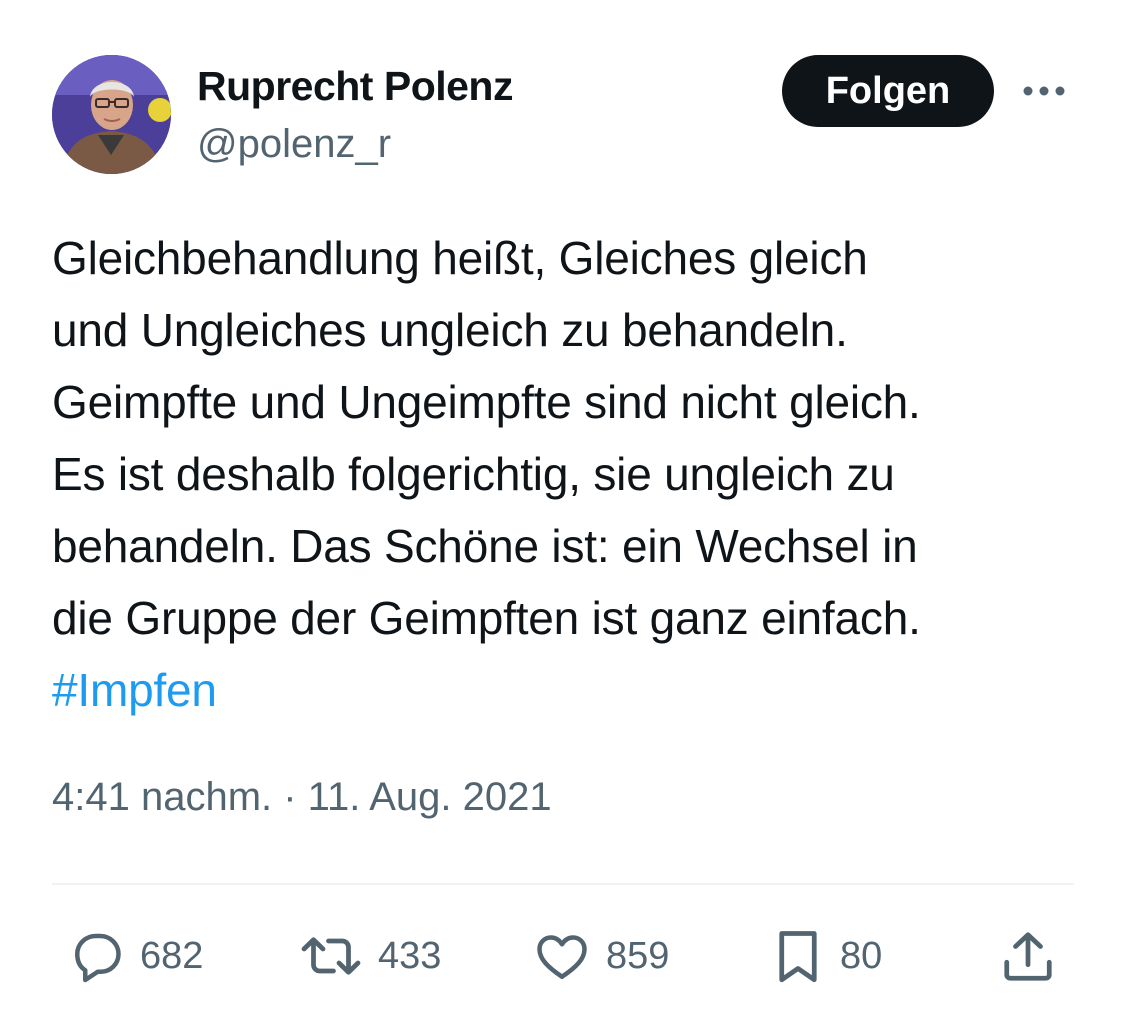 Image resolution: width=1125 pixels, height=1014 pixels. Describe the element at coordinates (134, 956) in the screenshot. I see `reply-button: 682` at that location.